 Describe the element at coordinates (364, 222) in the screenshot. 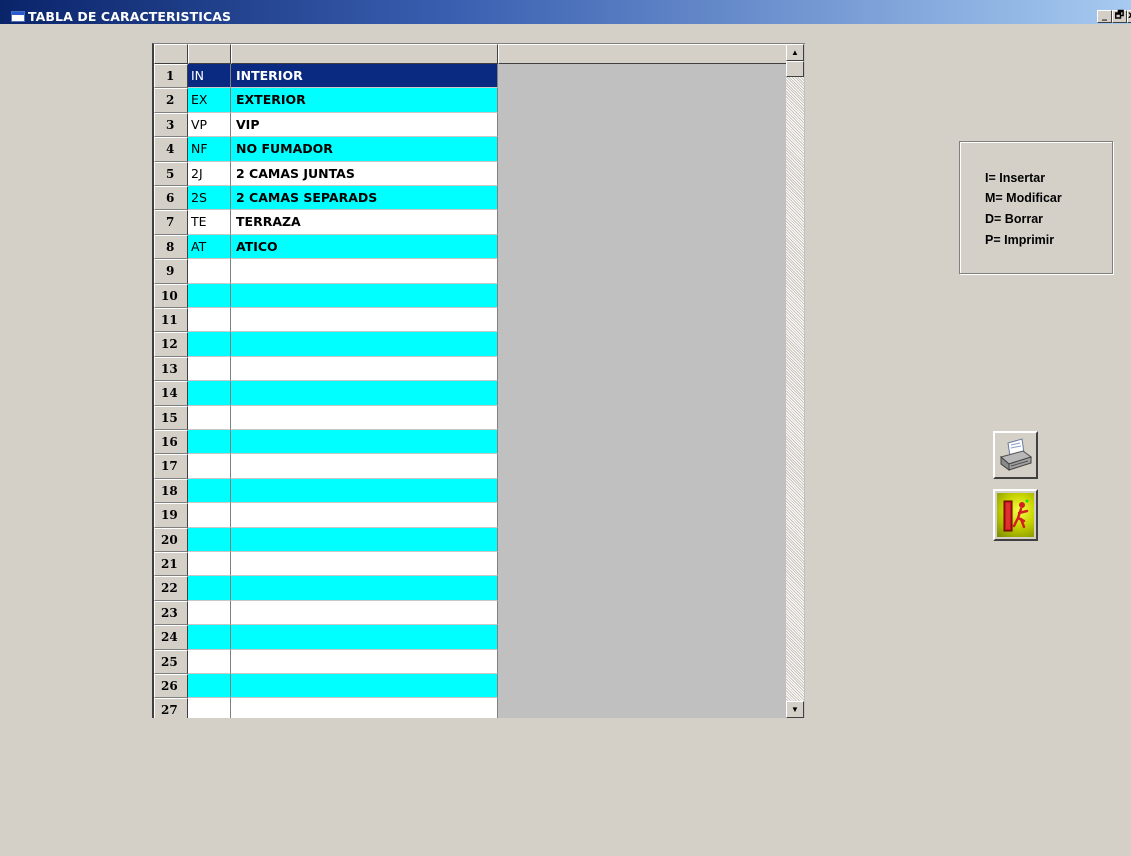

I see `description-cell: TERRAZA` at that location.